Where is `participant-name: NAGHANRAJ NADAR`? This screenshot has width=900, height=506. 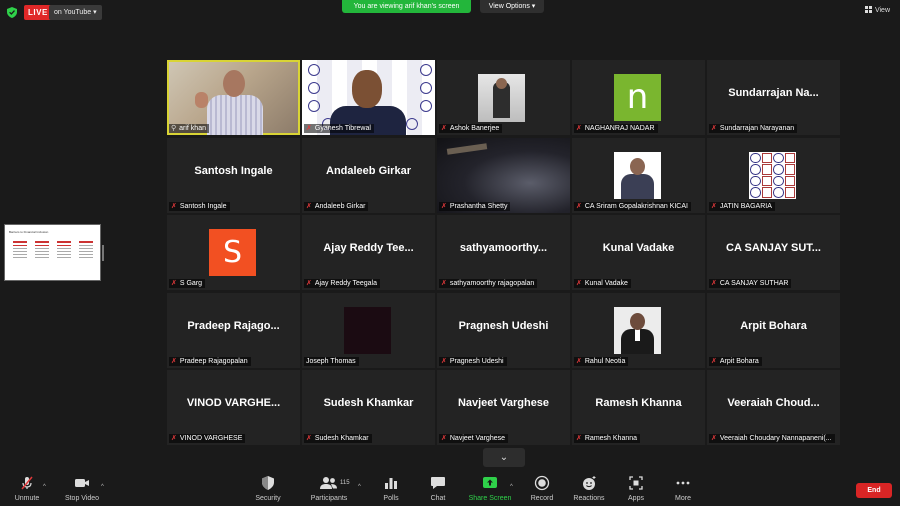 participant-name: NAGHANRAJ NADAR is located at coordinates (619, 128).